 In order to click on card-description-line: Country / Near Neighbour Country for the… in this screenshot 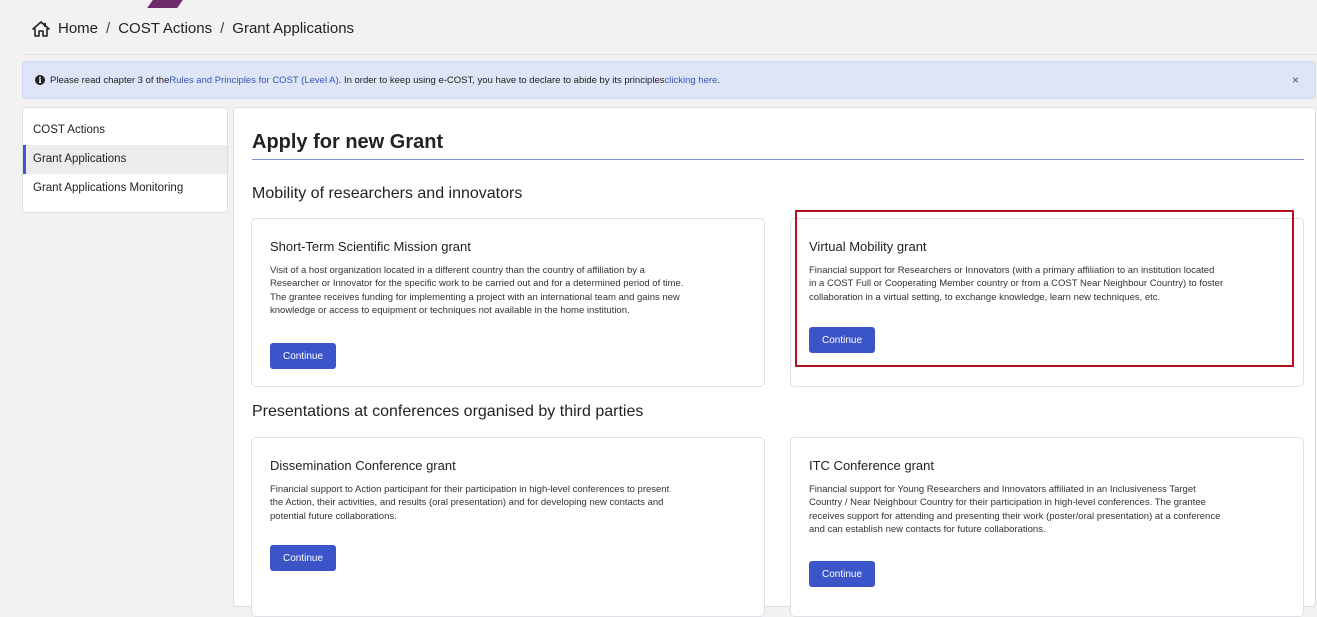, I will do `click(1007, 503)`.